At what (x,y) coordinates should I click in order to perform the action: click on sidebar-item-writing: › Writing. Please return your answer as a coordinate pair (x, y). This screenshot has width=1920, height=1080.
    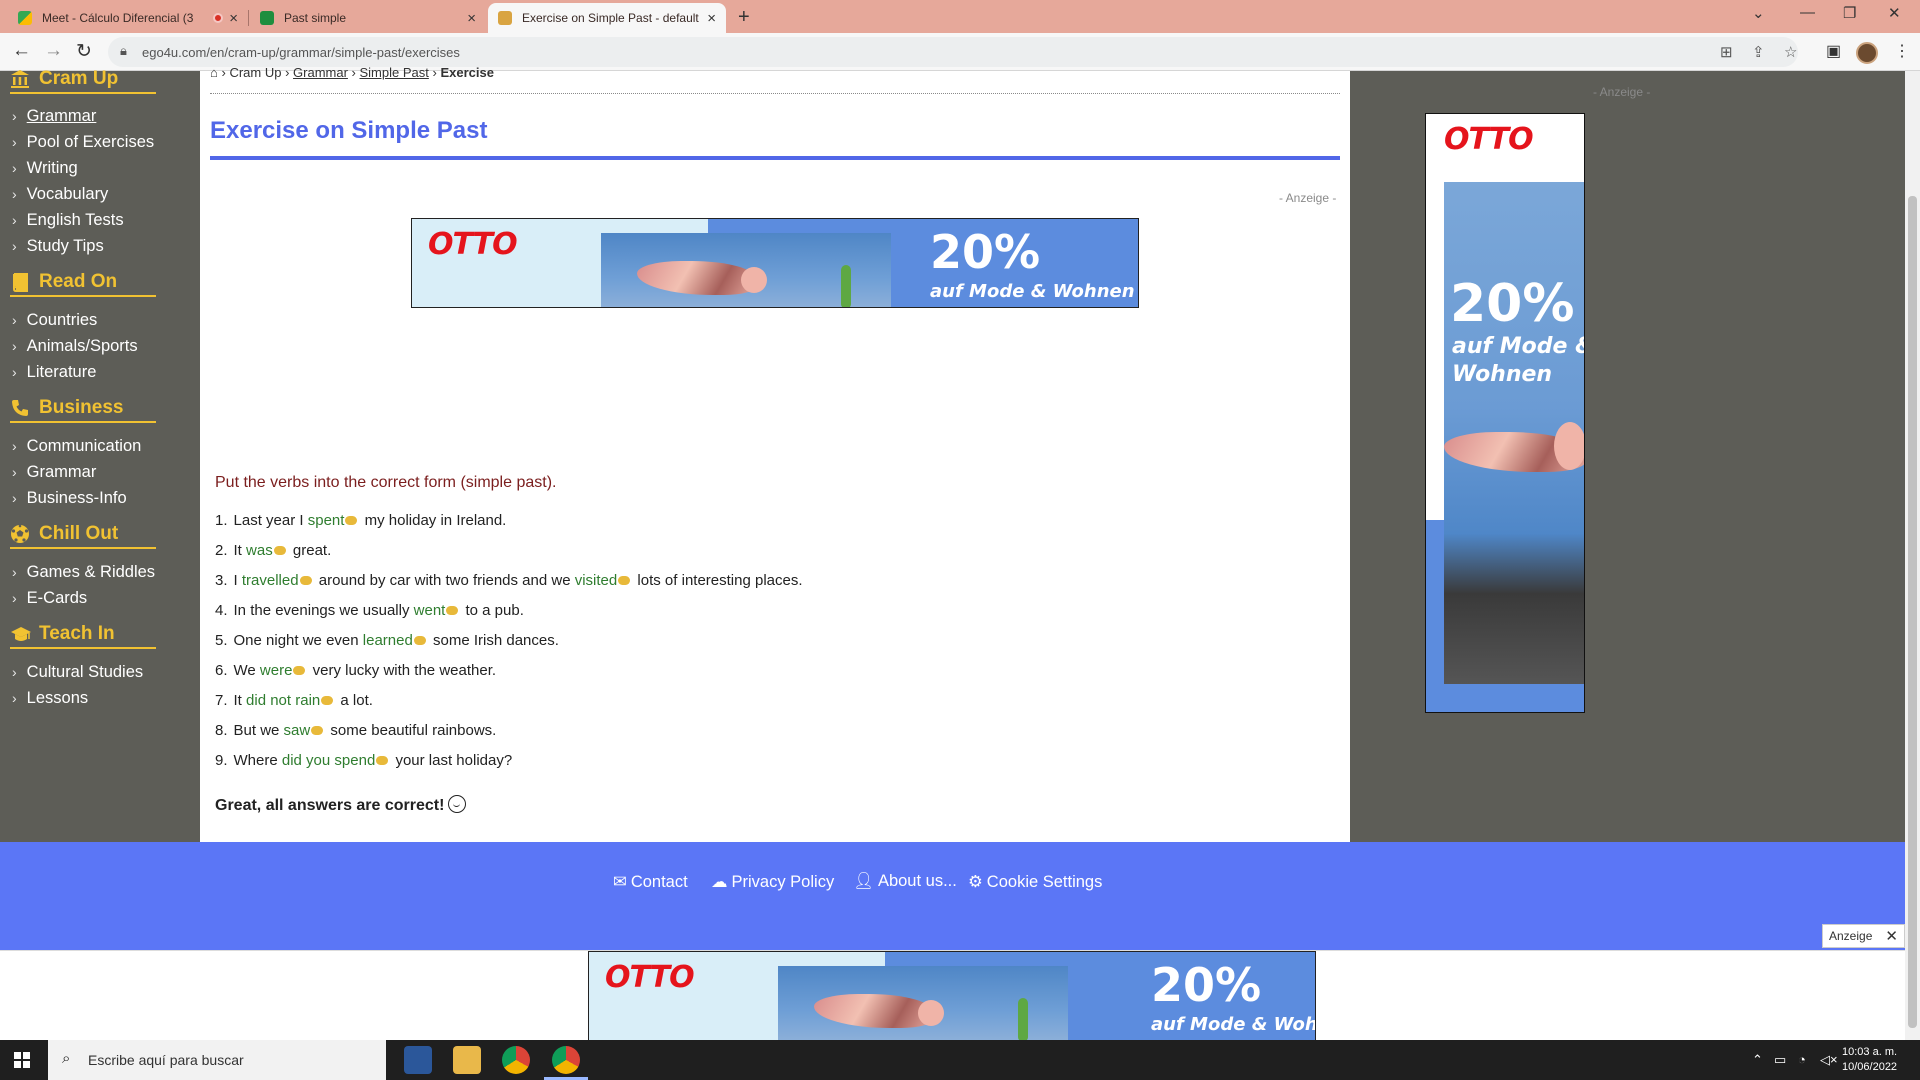
    Looking at the image, I should click on (45, 168).